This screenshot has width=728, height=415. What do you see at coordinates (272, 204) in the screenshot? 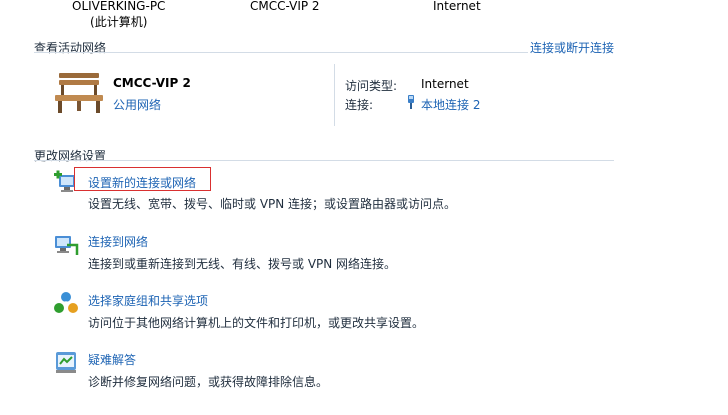
I see `setup-connection-desc: 设置无线、宽带、拨号、临时或 VPN 连接；或设置路由器或访问点。` at bounding box center [272, 204].